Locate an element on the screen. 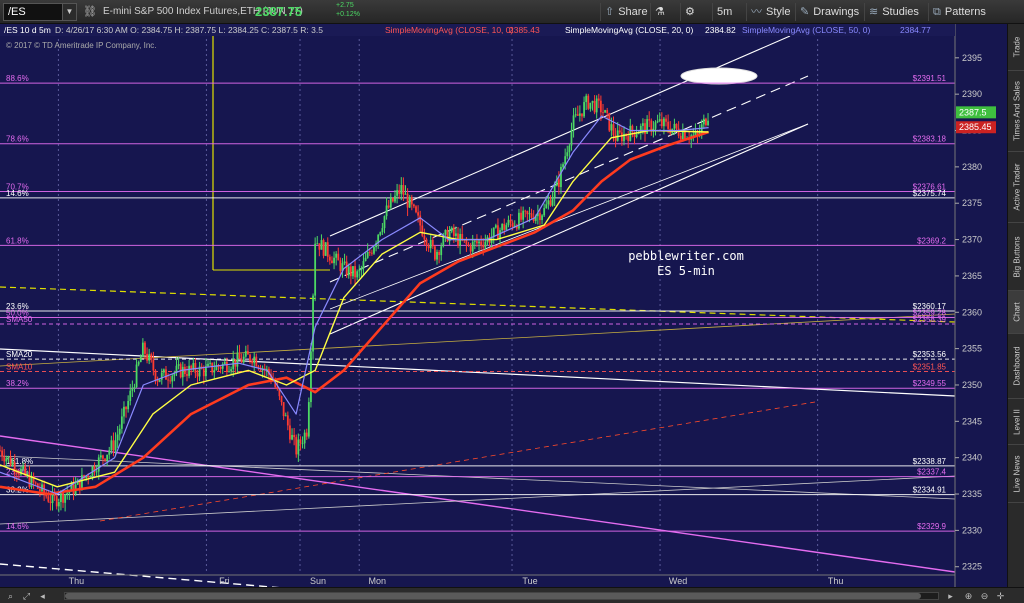  level-value: $2353.56 is located at coordinates (930, 354).